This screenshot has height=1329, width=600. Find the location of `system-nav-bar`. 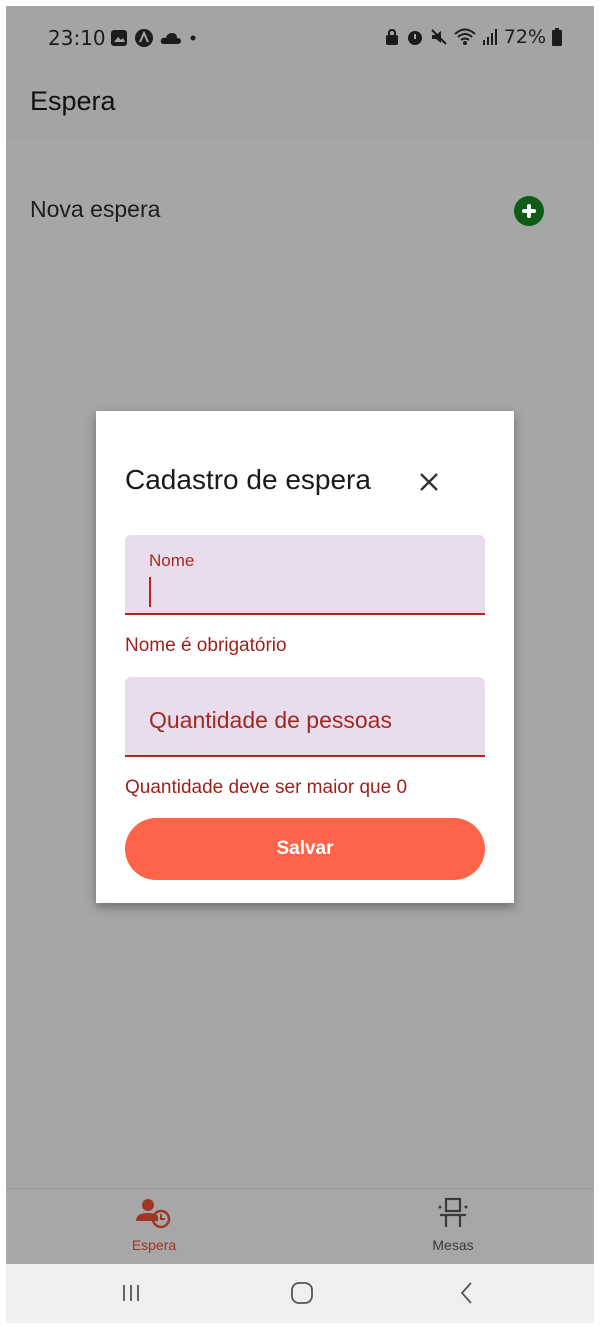

system-nav-bar is located at coordinates (300, 1293).